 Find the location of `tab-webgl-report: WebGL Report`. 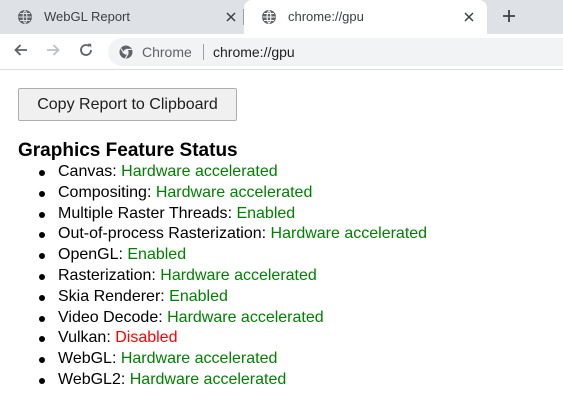

tab-webgl-report: WebGL Report is located at coordinates (122, 17).